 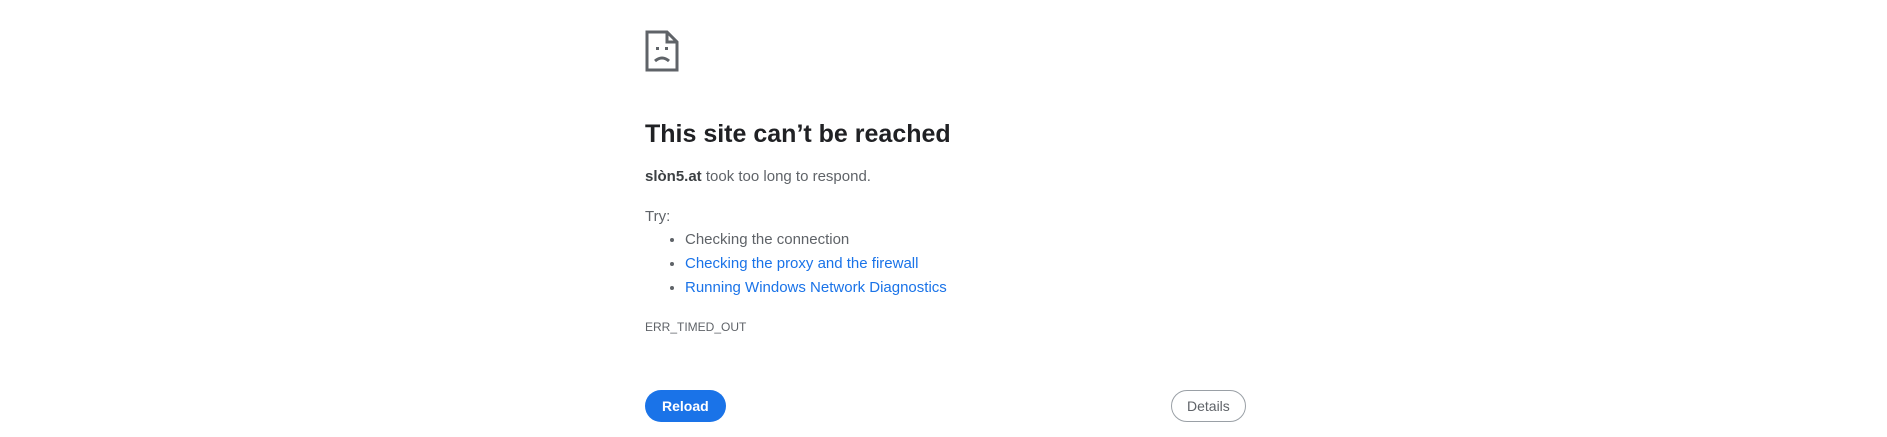 What do you see at coordinates (798, 134) in the screenshot?
I see `page-title: This site can’t be reached` at bounding box center [798, 134].